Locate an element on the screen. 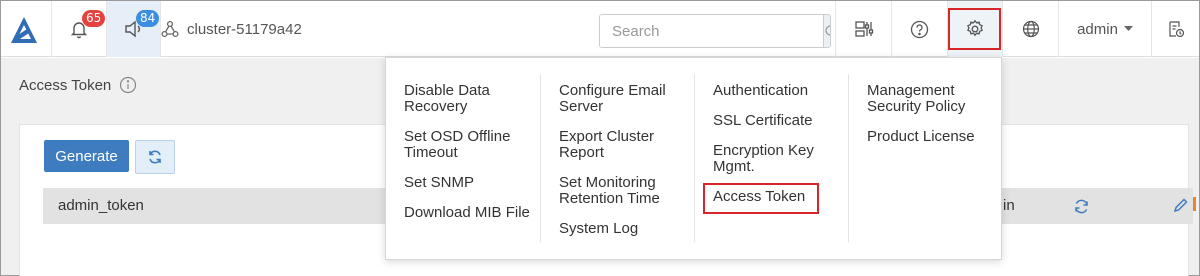  menu-item-management-security-policy: Management Security Policy is located at coordinates (936, 99).